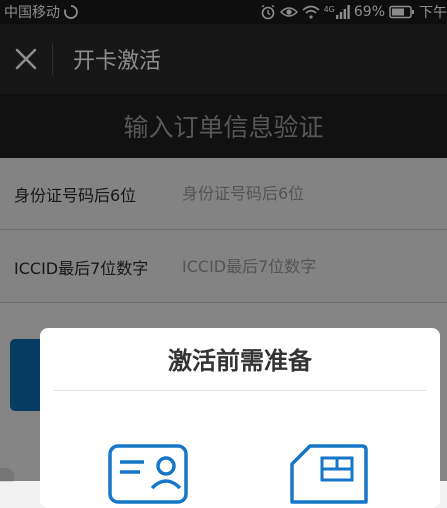 The width and height of the screenshot is (447, 508). Describe the element at coordinates (328, 476) in the screenshot. I see `sim-card-icon` at that location.